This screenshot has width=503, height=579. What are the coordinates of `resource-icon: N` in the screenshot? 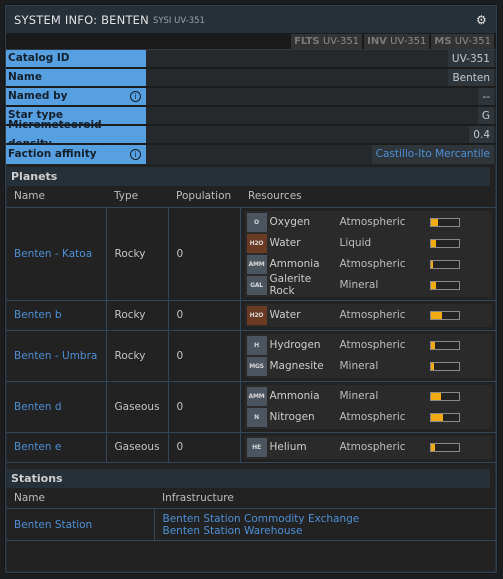 It's located at (256, 417).